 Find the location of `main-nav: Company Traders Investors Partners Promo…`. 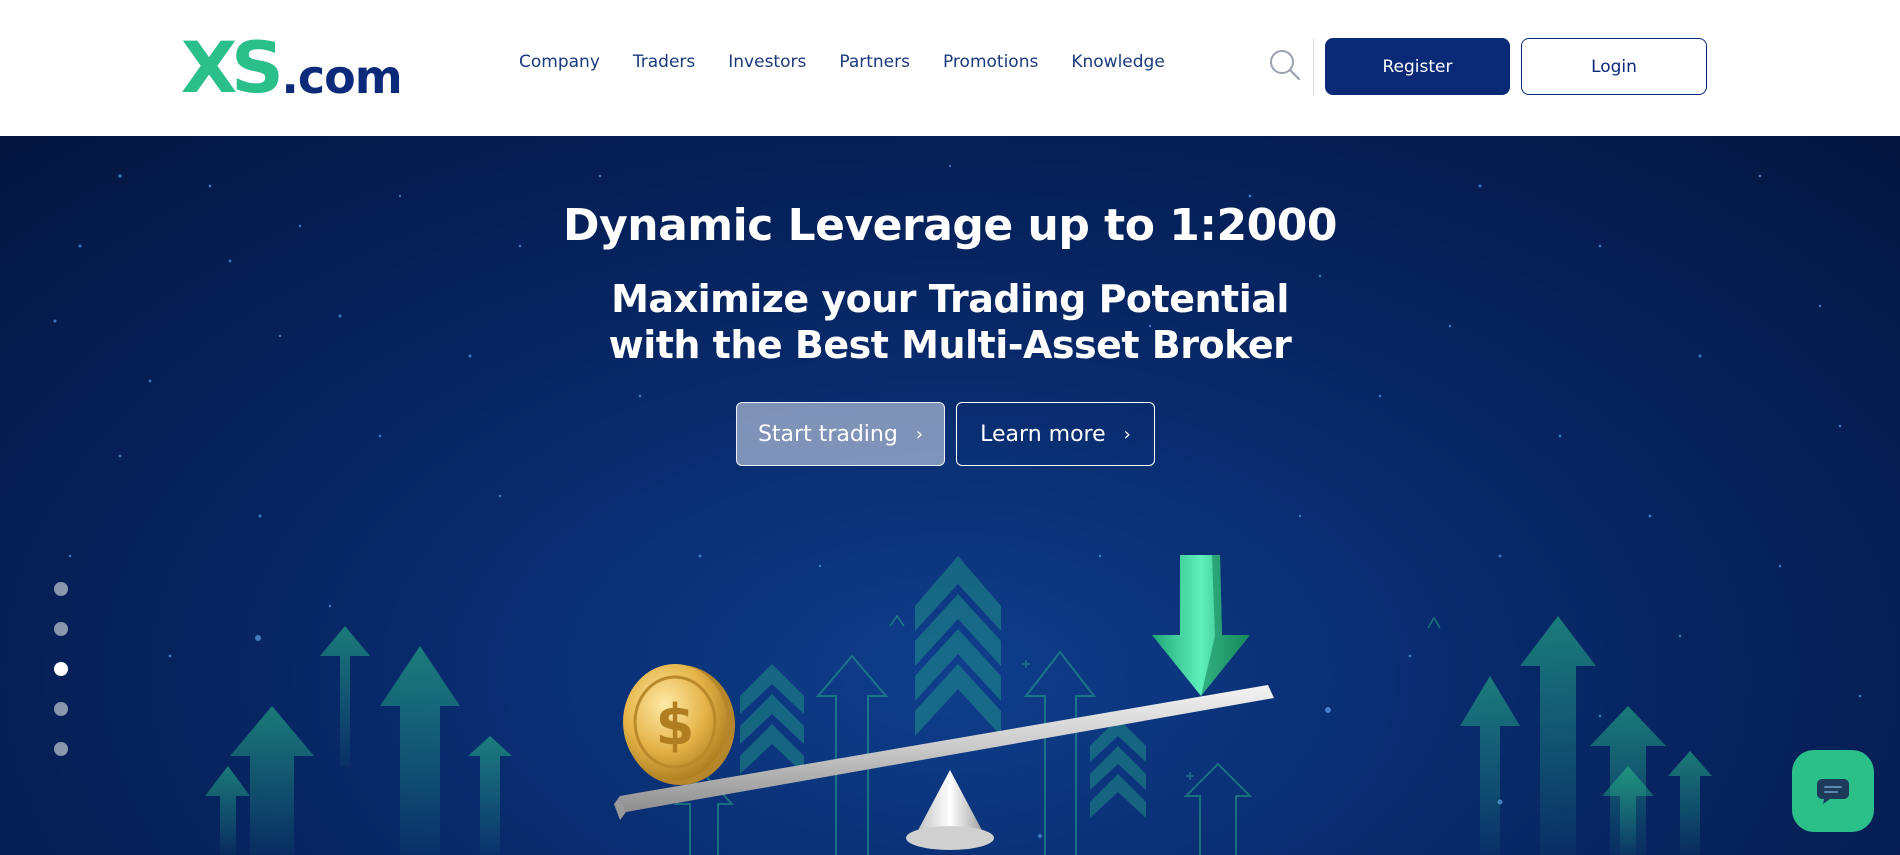

main-nav: Company Traders Investors Partners Promo… is located at coordinates (842, 62).